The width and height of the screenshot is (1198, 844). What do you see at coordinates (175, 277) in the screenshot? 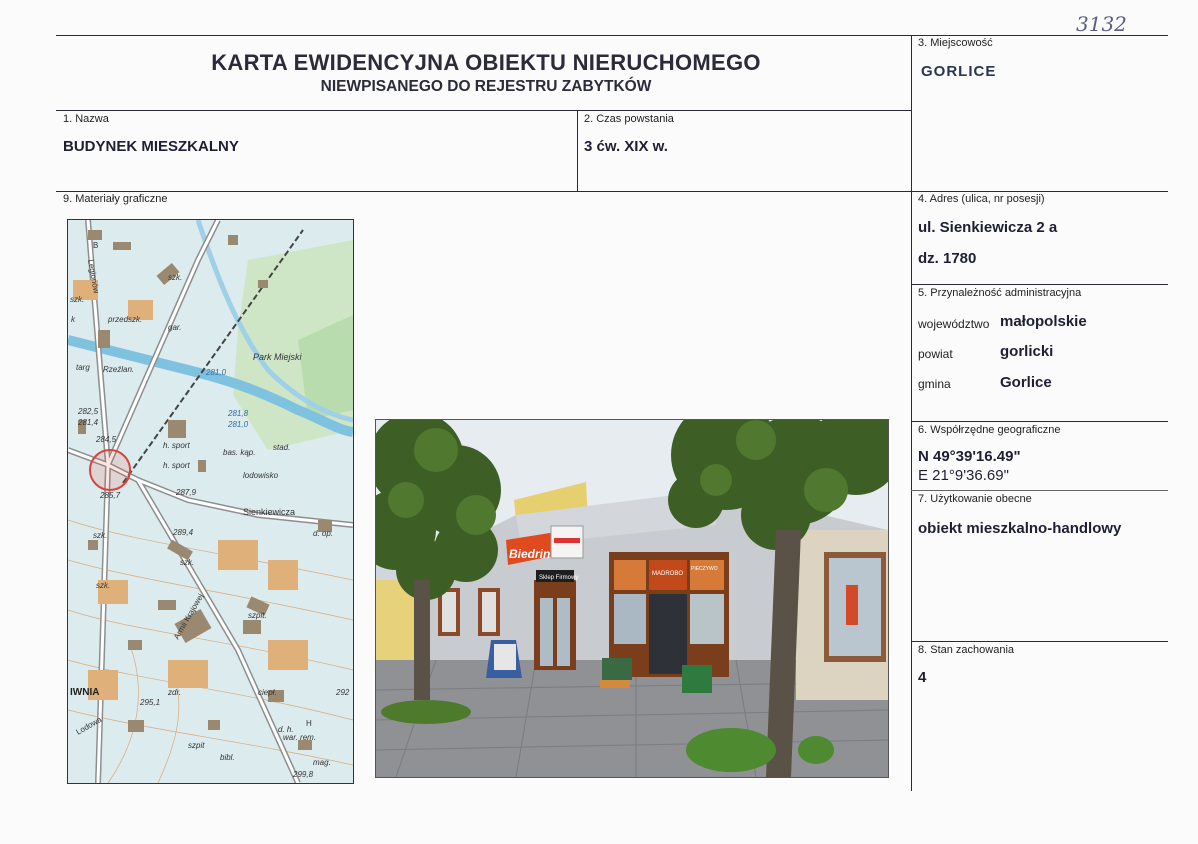
I see `map-label-szk: szk.` at bounding box center [175, 277].